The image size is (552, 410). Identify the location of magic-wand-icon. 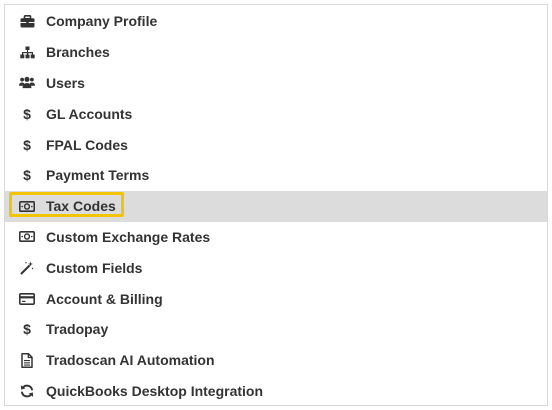
(27, 268).